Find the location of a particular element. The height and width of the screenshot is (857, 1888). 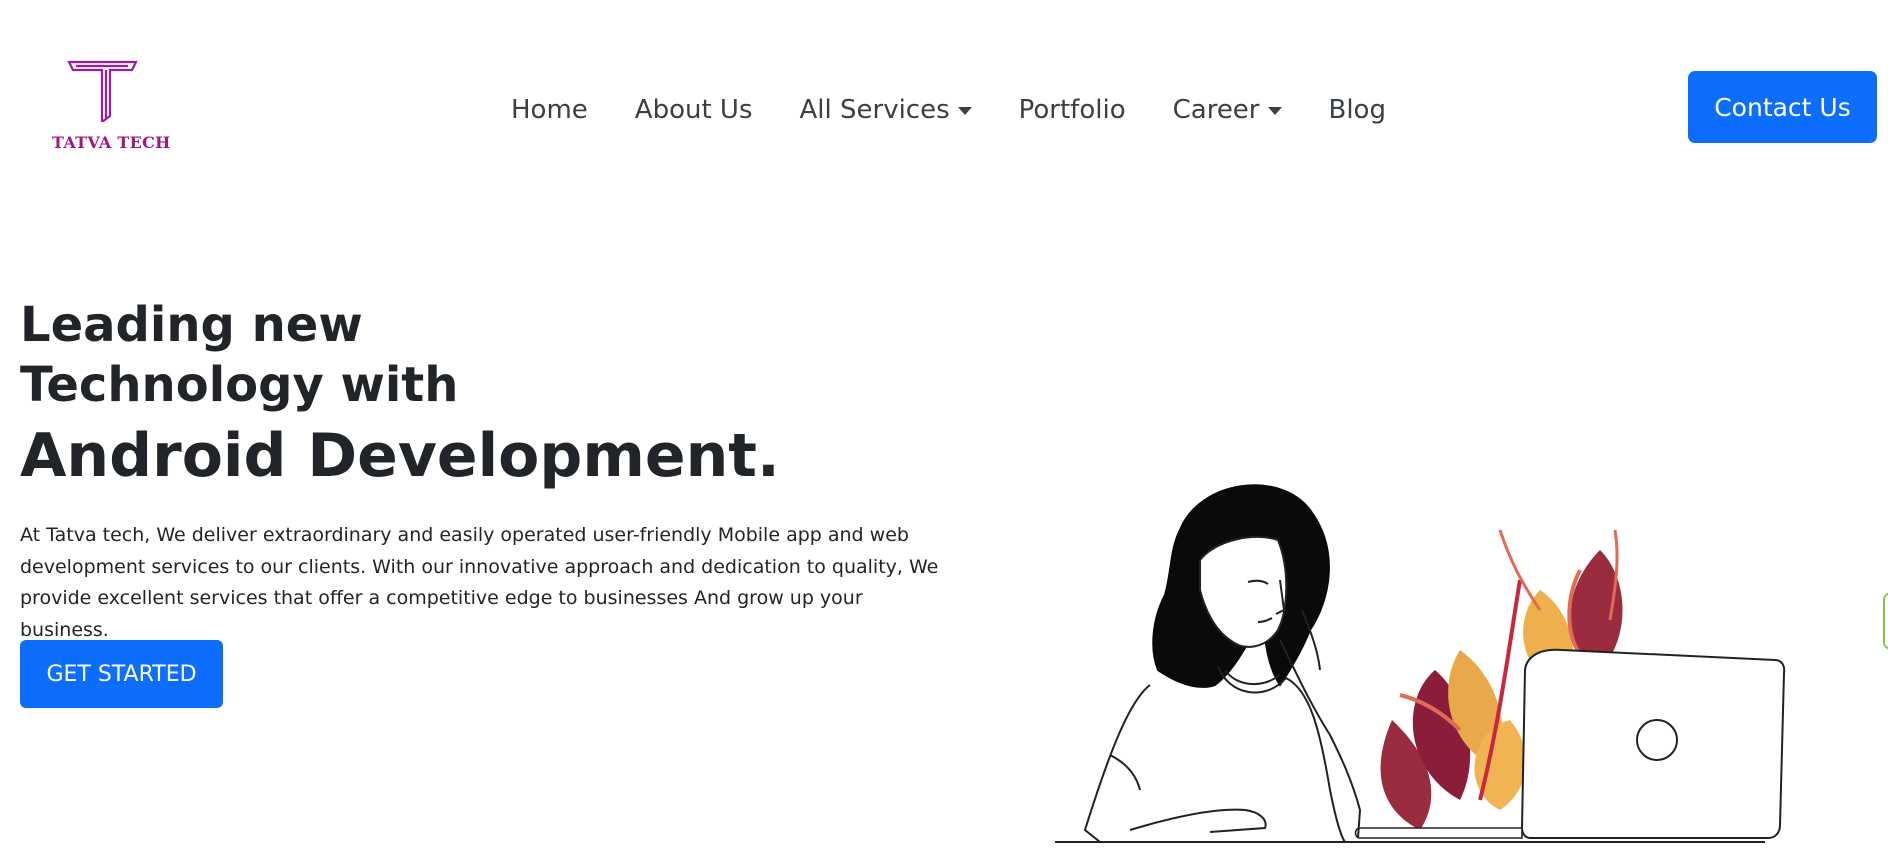

nav-item-label: All Services is located at coordinates (874, 110).